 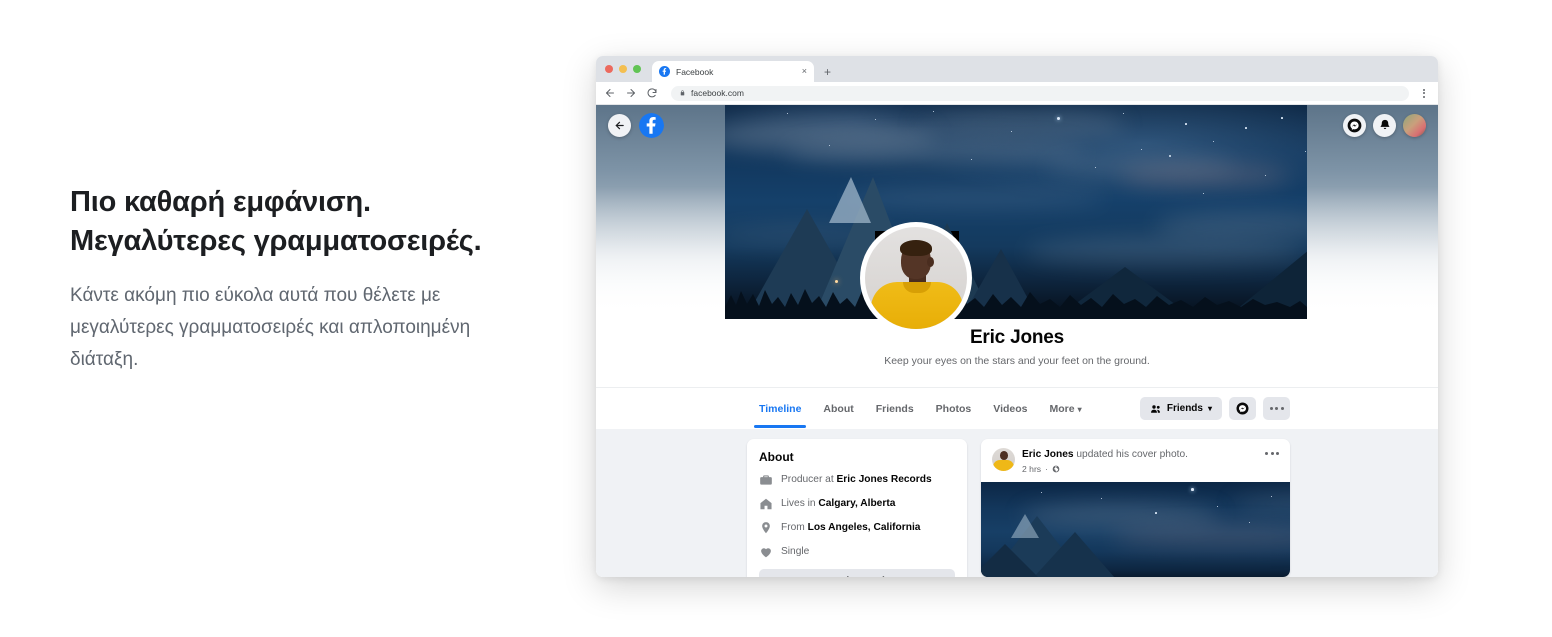 I want to click on close-window-button, so click(x=609, y=69).